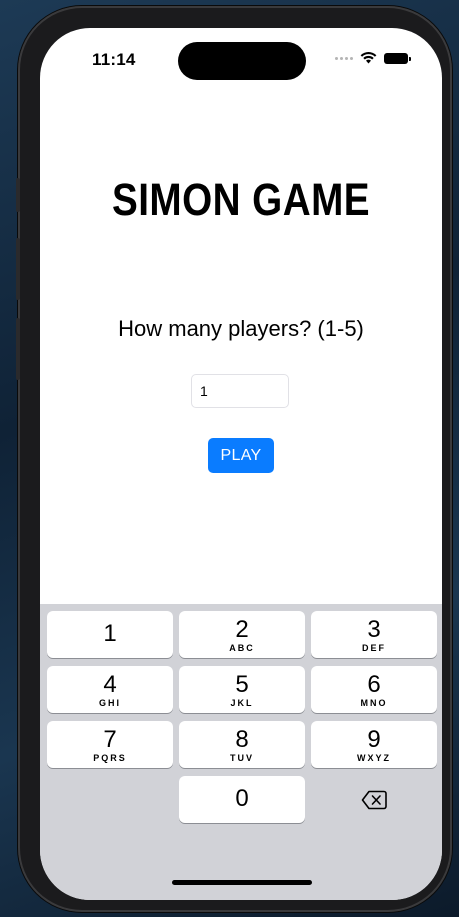 This screenshot has width=459, height=917. I want to click on key-7: 7 PQRS, so click(110, 744).